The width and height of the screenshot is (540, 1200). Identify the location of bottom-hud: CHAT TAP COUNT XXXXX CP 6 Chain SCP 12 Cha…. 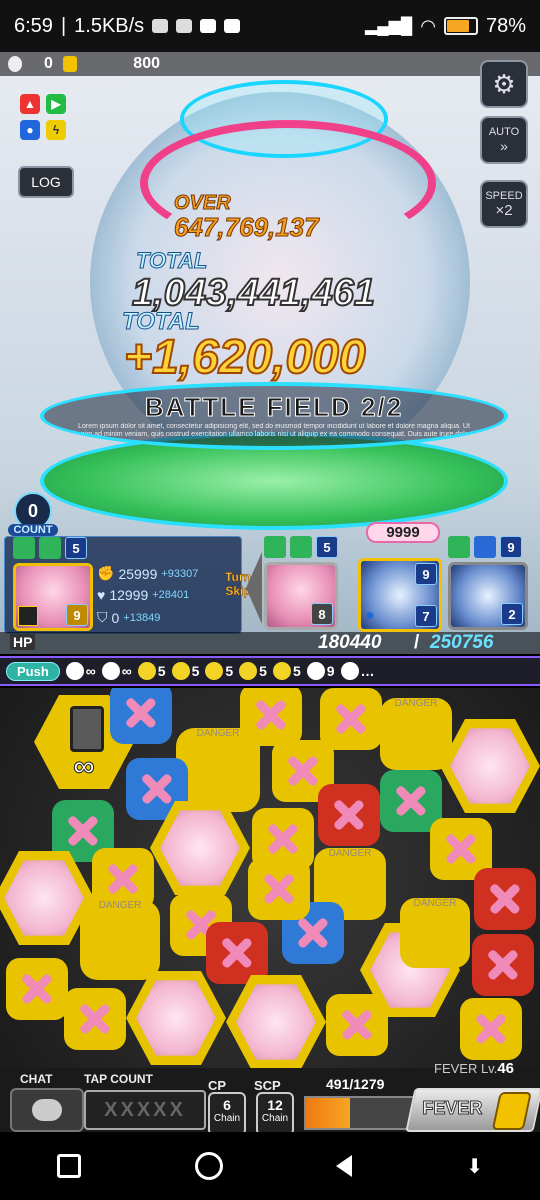
(270, 1098).